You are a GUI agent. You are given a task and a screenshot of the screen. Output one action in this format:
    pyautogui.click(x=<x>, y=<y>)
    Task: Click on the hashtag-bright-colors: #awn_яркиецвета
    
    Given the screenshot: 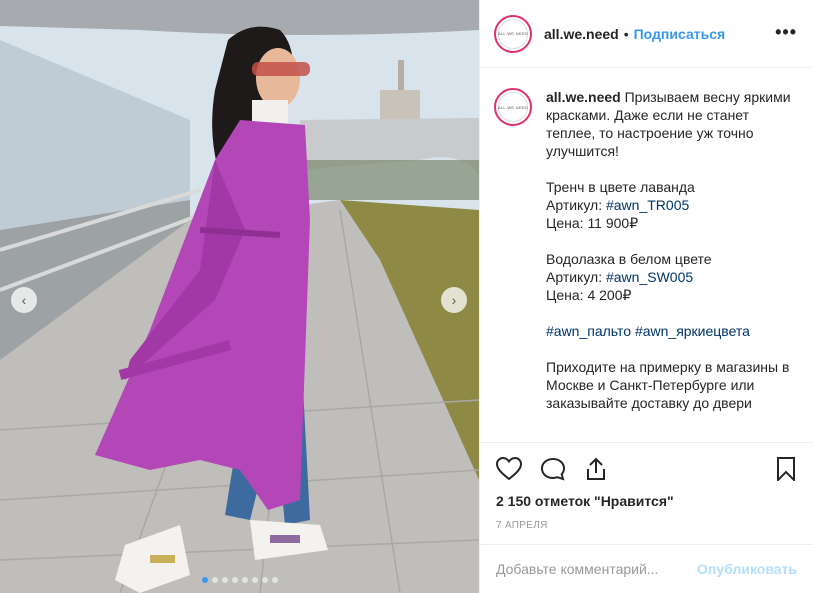 What is the action you would take?
    pyautogui.click(x=692, y=331)
    